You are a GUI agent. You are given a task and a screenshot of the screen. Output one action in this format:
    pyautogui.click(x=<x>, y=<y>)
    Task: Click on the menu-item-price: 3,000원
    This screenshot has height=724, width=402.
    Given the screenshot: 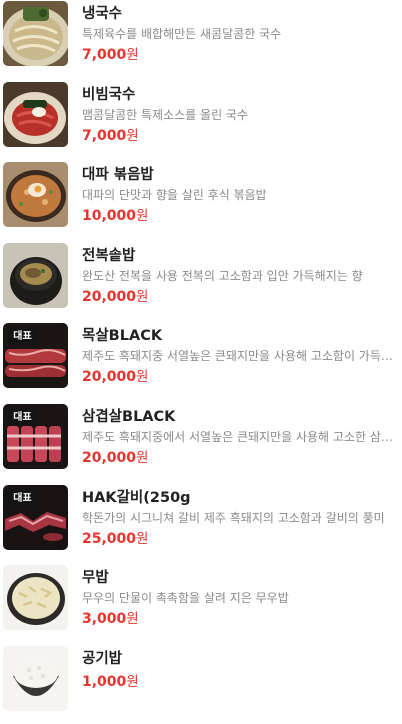 What is the action you would take?
    pyautogui.click(x=110, y=619)
    